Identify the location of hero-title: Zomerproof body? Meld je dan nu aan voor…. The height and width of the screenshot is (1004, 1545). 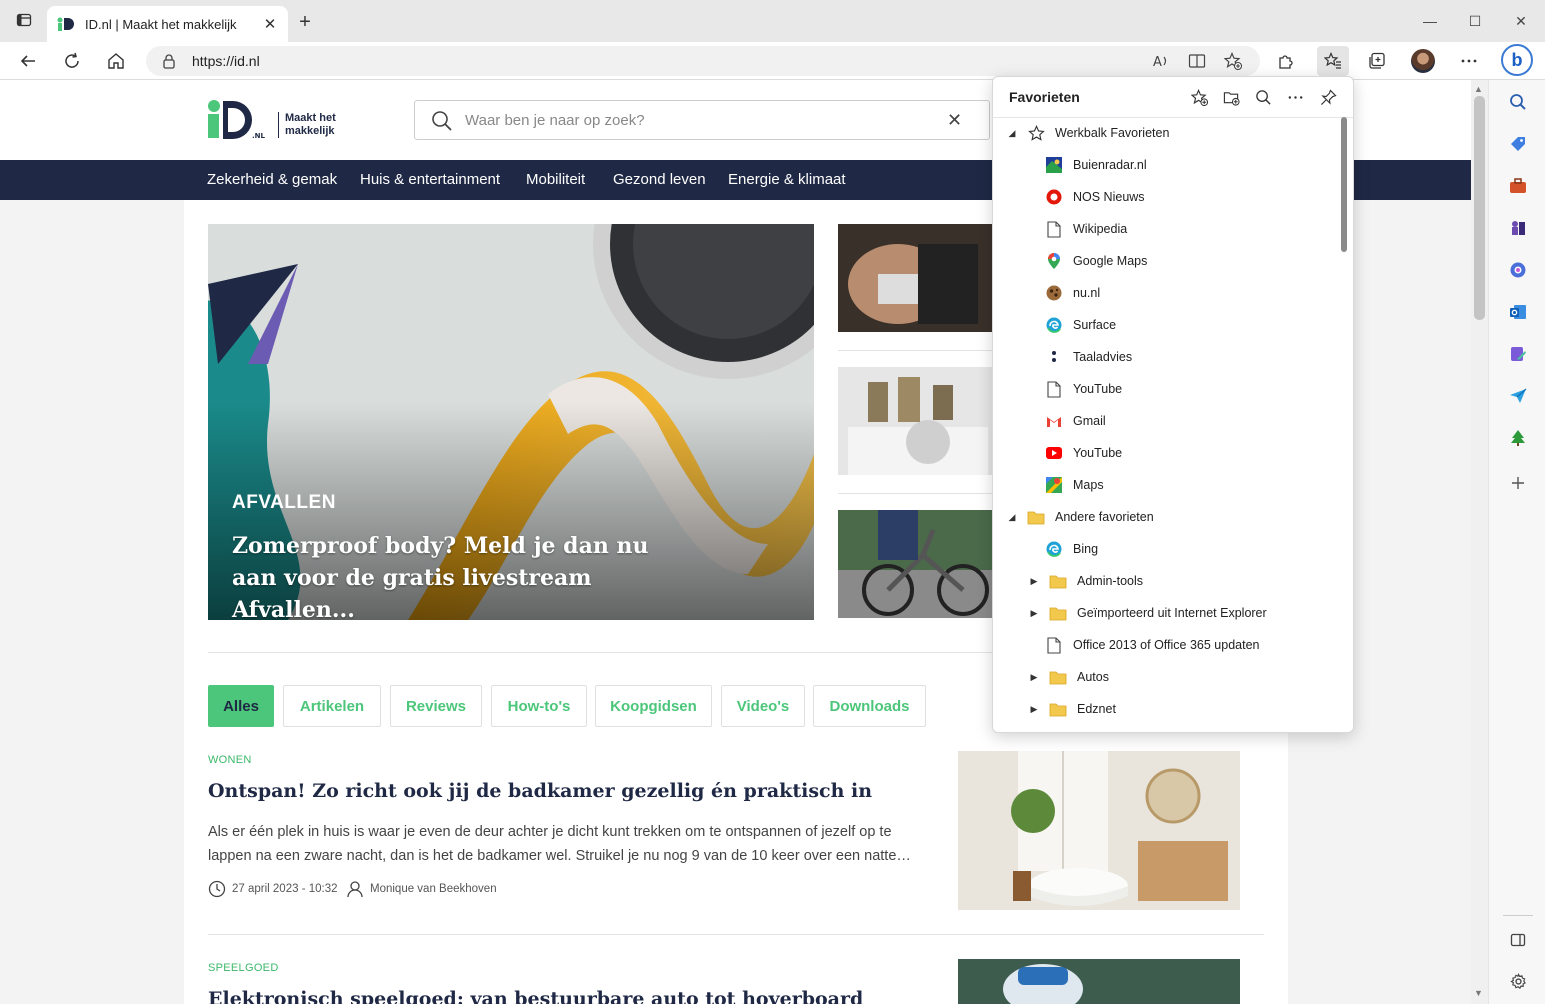
(447, 575).